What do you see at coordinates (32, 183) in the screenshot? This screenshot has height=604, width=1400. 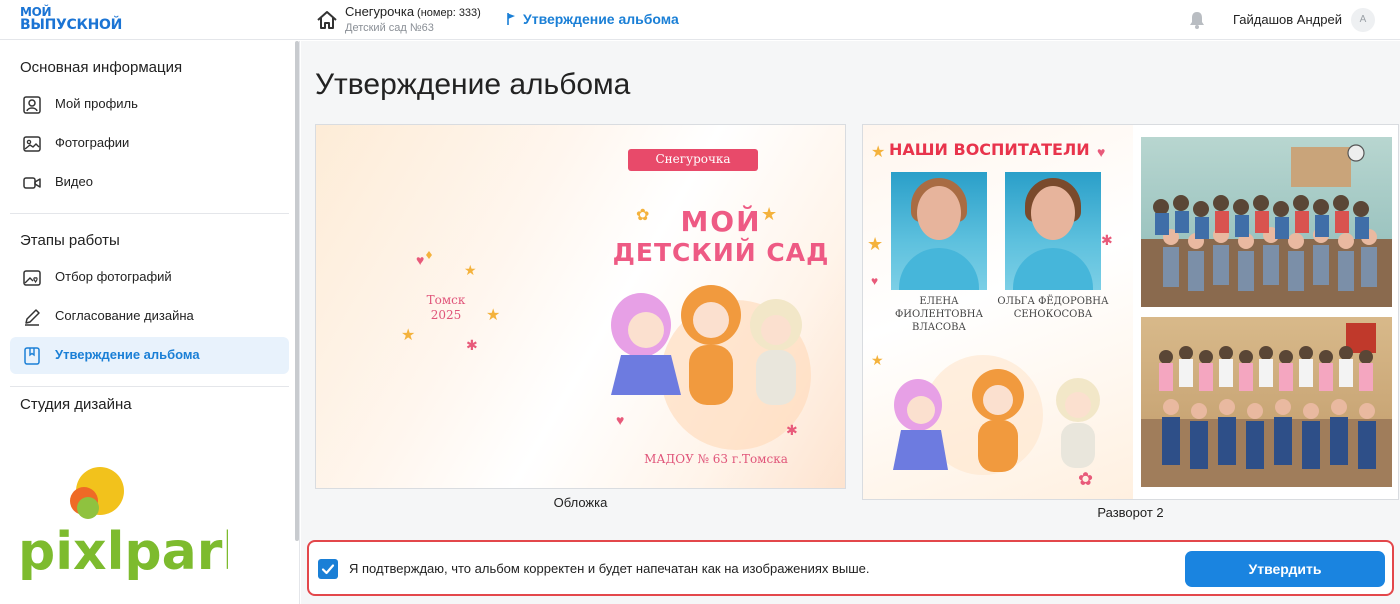 I see `video-icon` at bounding box center [32, 183].